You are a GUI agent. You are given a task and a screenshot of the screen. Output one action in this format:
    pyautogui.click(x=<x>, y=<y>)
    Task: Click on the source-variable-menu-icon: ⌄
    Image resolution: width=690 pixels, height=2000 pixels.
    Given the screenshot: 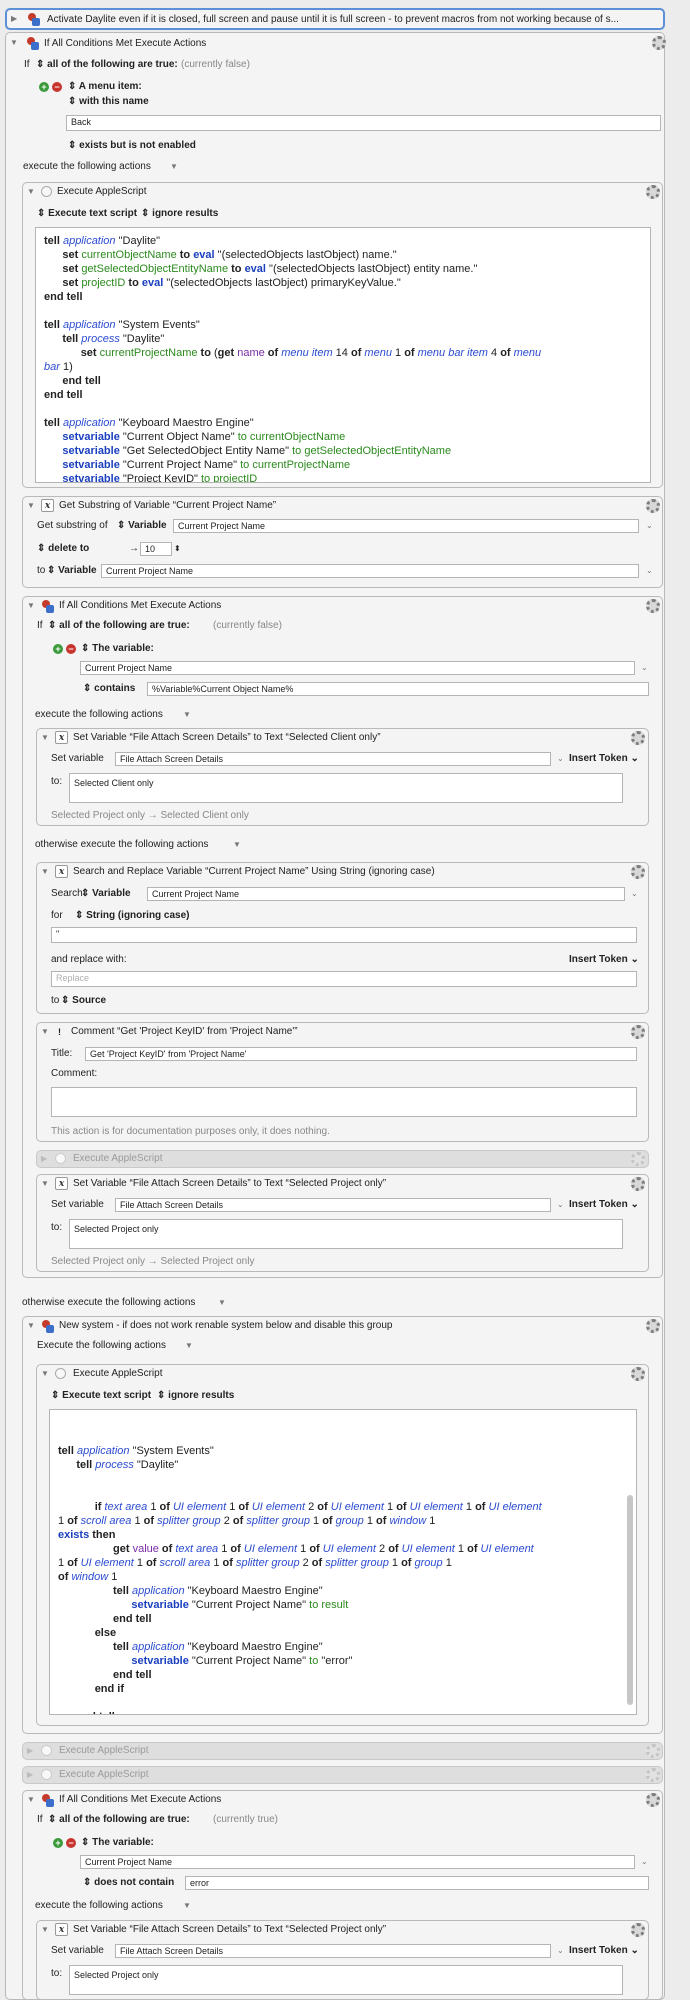 What is the action you would take?
    pyautogui.click(x=649, y=526)
    